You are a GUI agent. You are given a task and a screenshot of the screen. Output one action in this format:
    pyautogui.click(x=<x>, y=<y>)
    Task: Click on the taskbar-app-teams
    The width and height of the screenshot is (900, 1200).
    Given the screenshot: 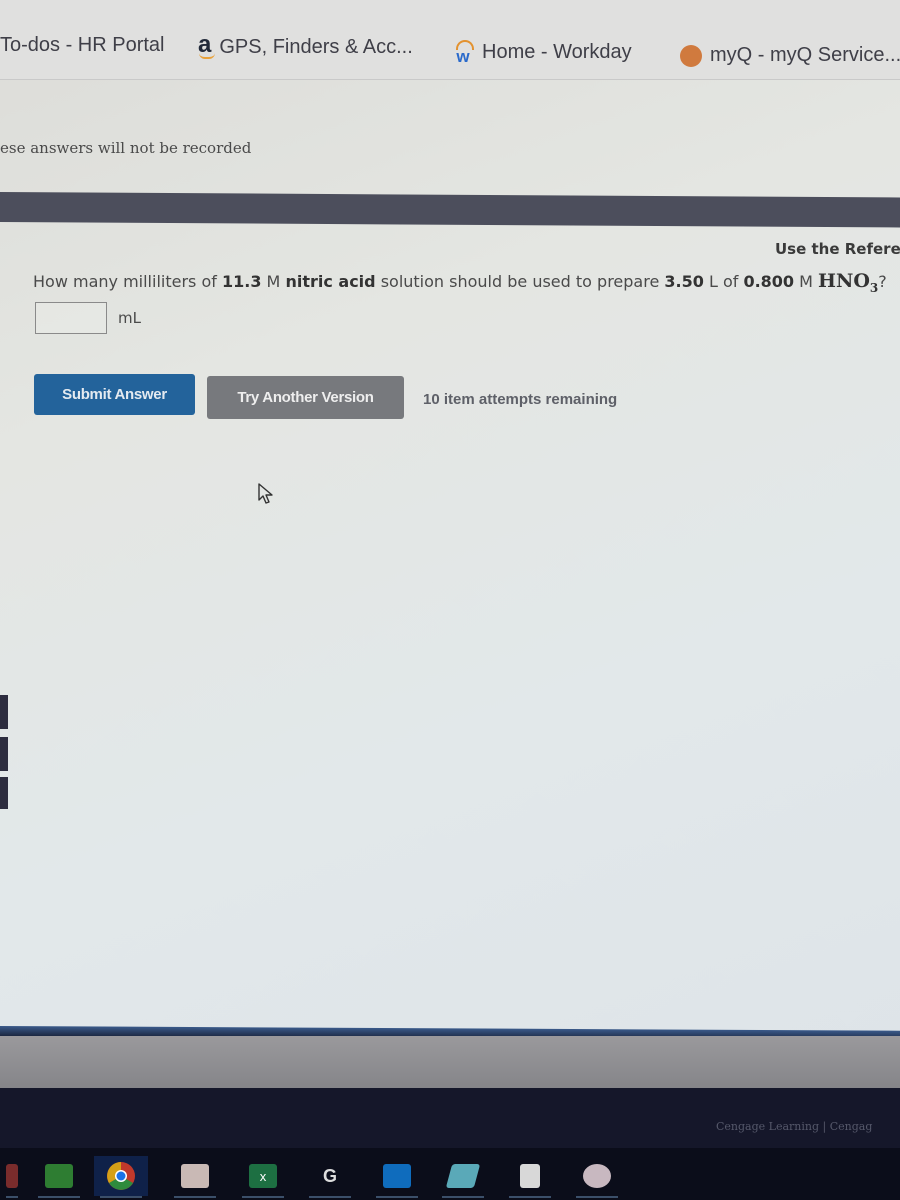 What is the action you would take?
    pyautogui.click(x=59, y=1177)
    